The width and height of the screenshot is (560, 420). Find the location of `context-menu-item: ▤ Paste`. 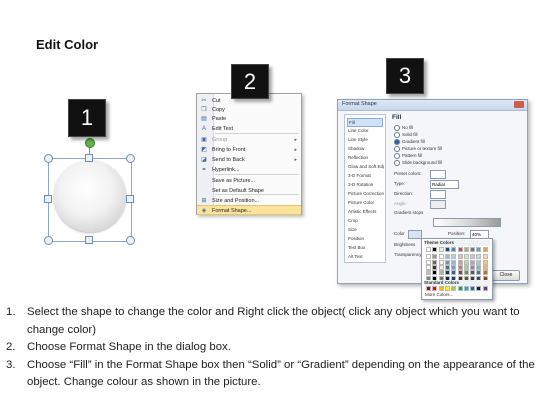

context-menu-item: ▤ Paste is located at coordinates (249, 119).